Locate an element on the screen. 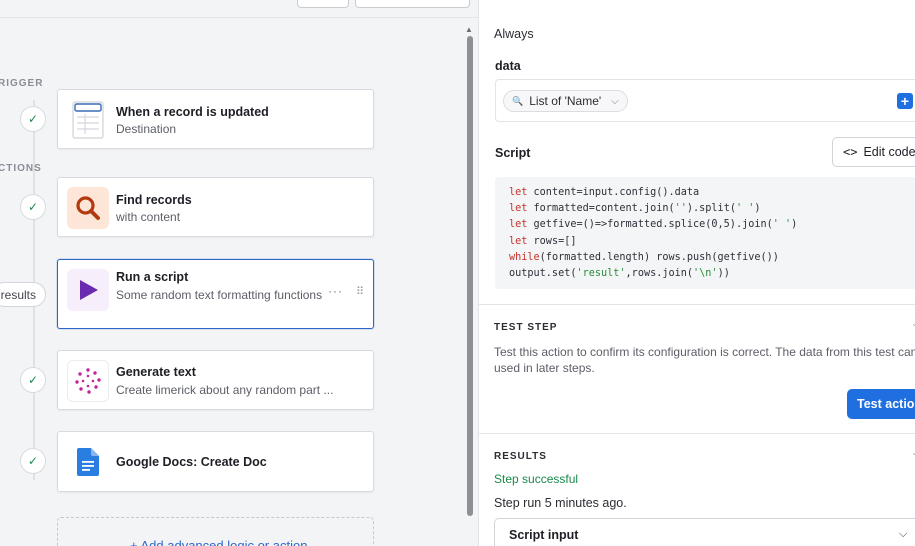 The width and height of the screenshot is (915, 546). edit-code-button: <> Edit code is located at coordinates (873, 152).